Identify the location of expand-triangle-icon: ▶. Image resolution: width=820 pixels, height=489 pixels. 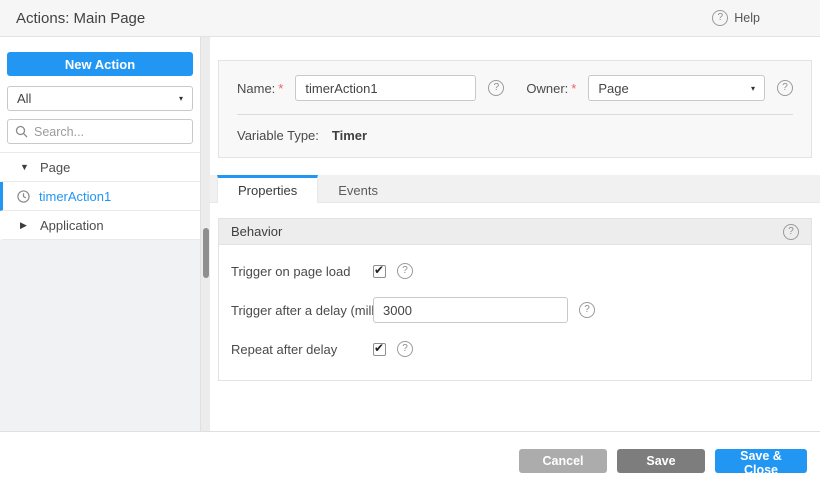
(25, 225).